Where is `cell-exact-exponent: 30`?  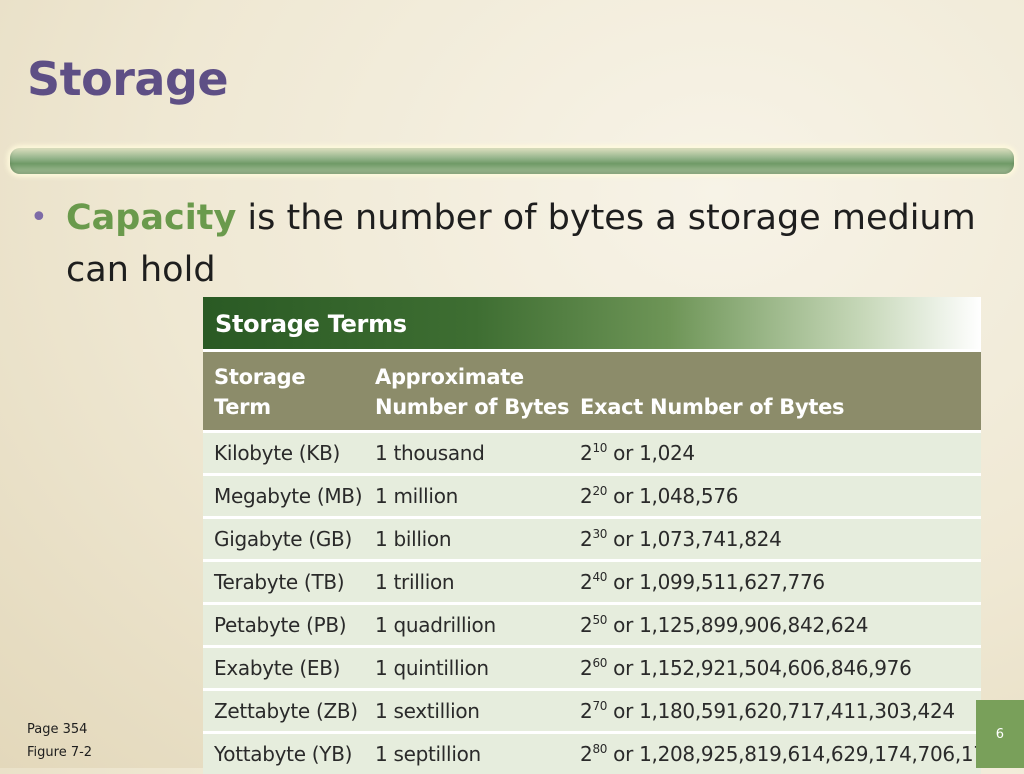 cell-exact-exponent: 30 is located at coordinates (600, 534).